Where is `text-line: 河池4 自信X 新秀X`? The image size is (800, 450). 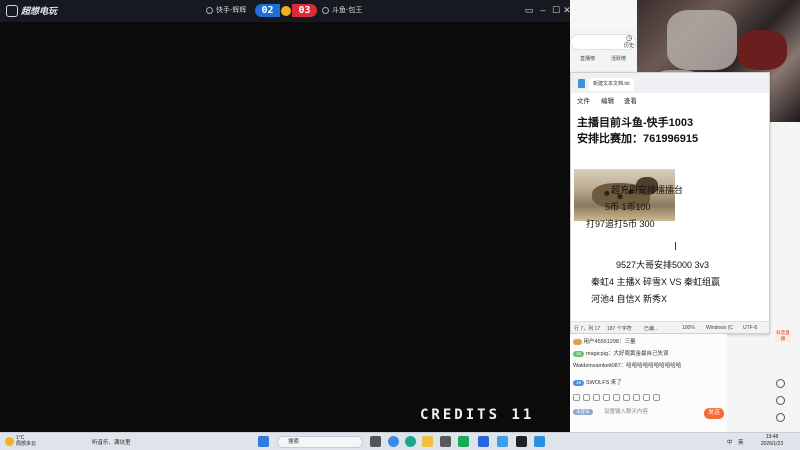
text-line: 河池4 自信X 新秀X is located at coordinates (629, 299).